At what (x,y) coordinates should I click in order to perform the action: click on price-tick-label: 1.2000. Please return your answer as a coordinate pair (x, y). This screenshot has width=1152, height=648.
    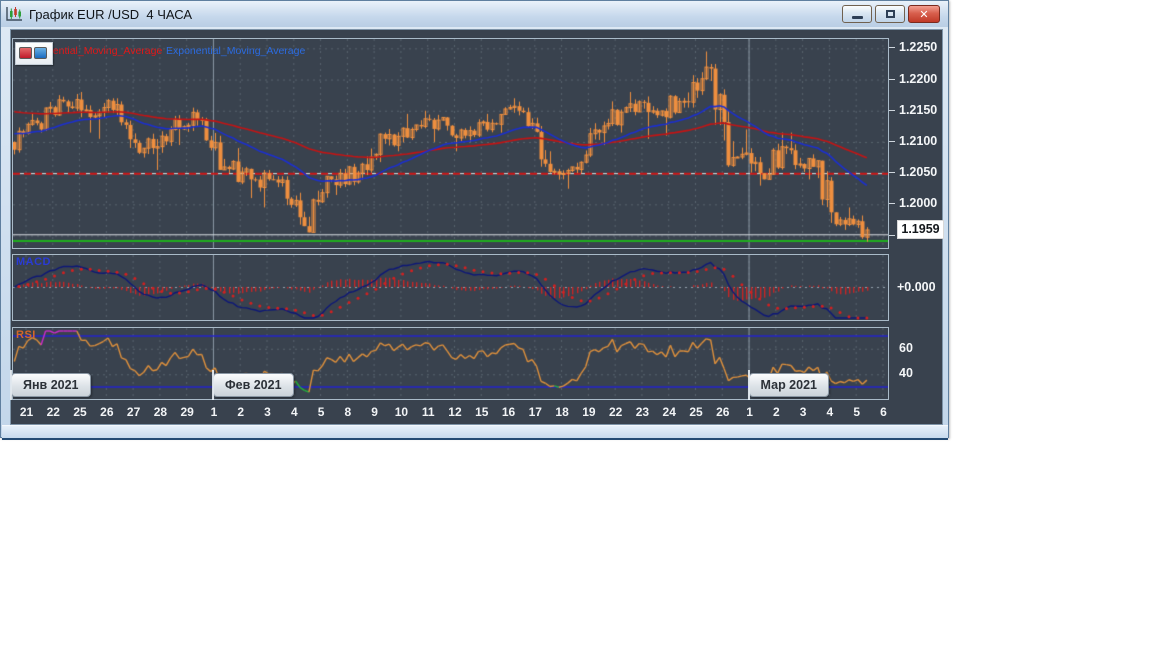
    Looking at the image, I should click on (918, 203).